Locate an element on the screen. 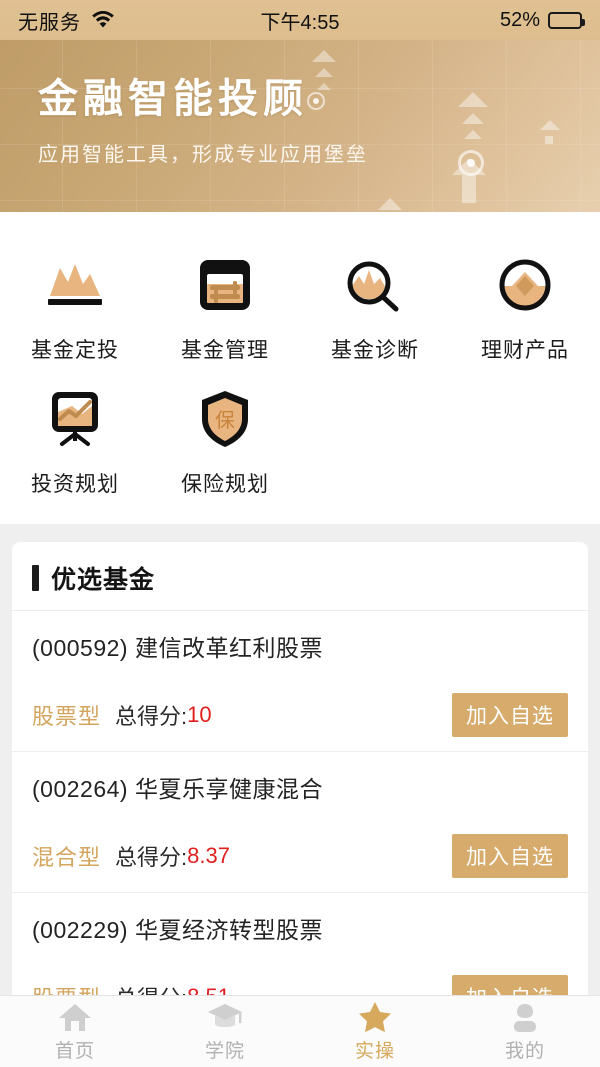  quick-action-wealth-products: 理财产品 is located at coordinates (525, 305).